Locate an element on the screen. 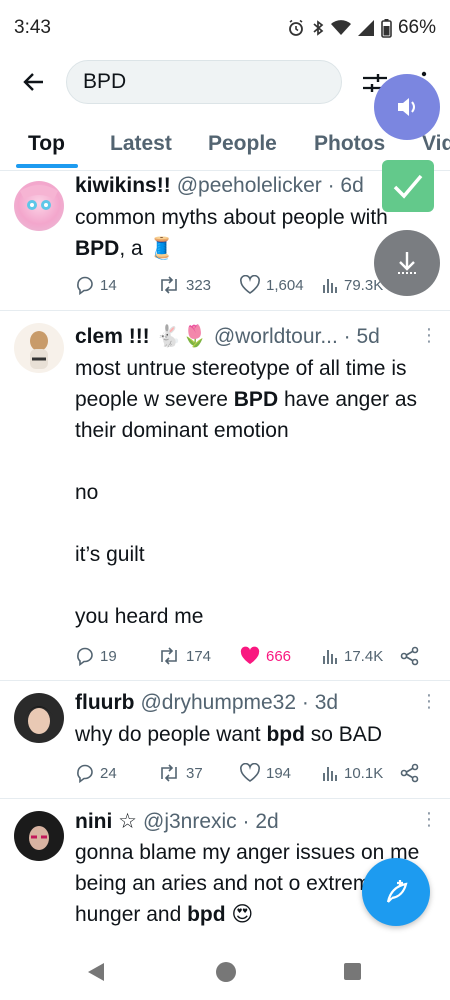 The height and width of the screenshot is (1000, 450). compose-button is located at coordinates (396, 892).